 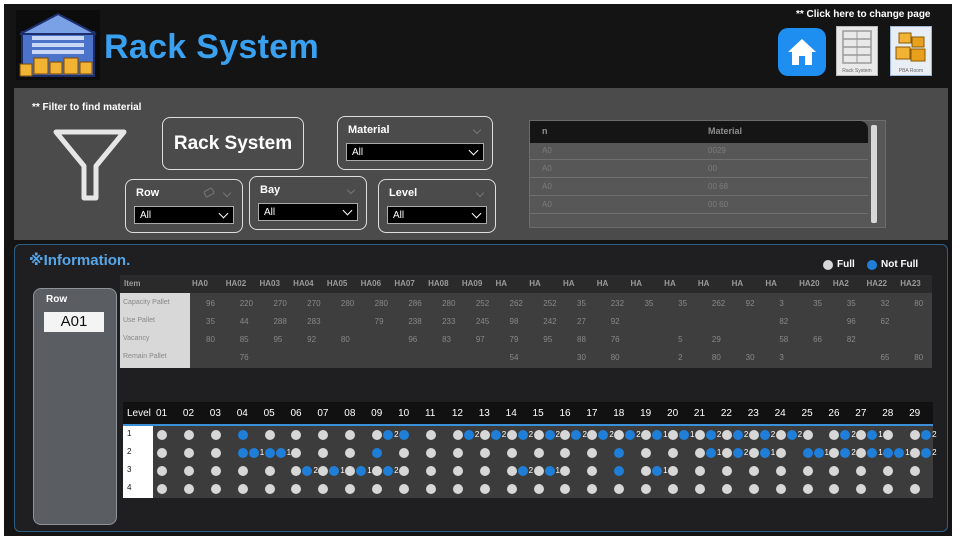 What do you see at coordinates (184, 215) in the screenshot?
I see `row-dropdown: All` at bounding box center [184, 215].